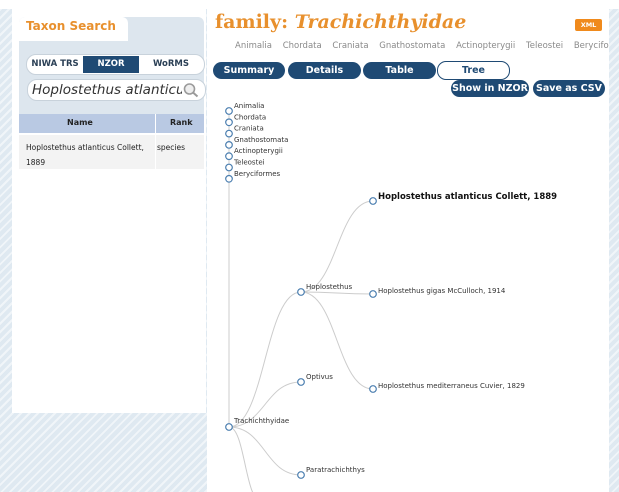  Describe the element at coordinates (335, 470) in the screenshot. I see `genus-label: Paratrachichthys` at that location.